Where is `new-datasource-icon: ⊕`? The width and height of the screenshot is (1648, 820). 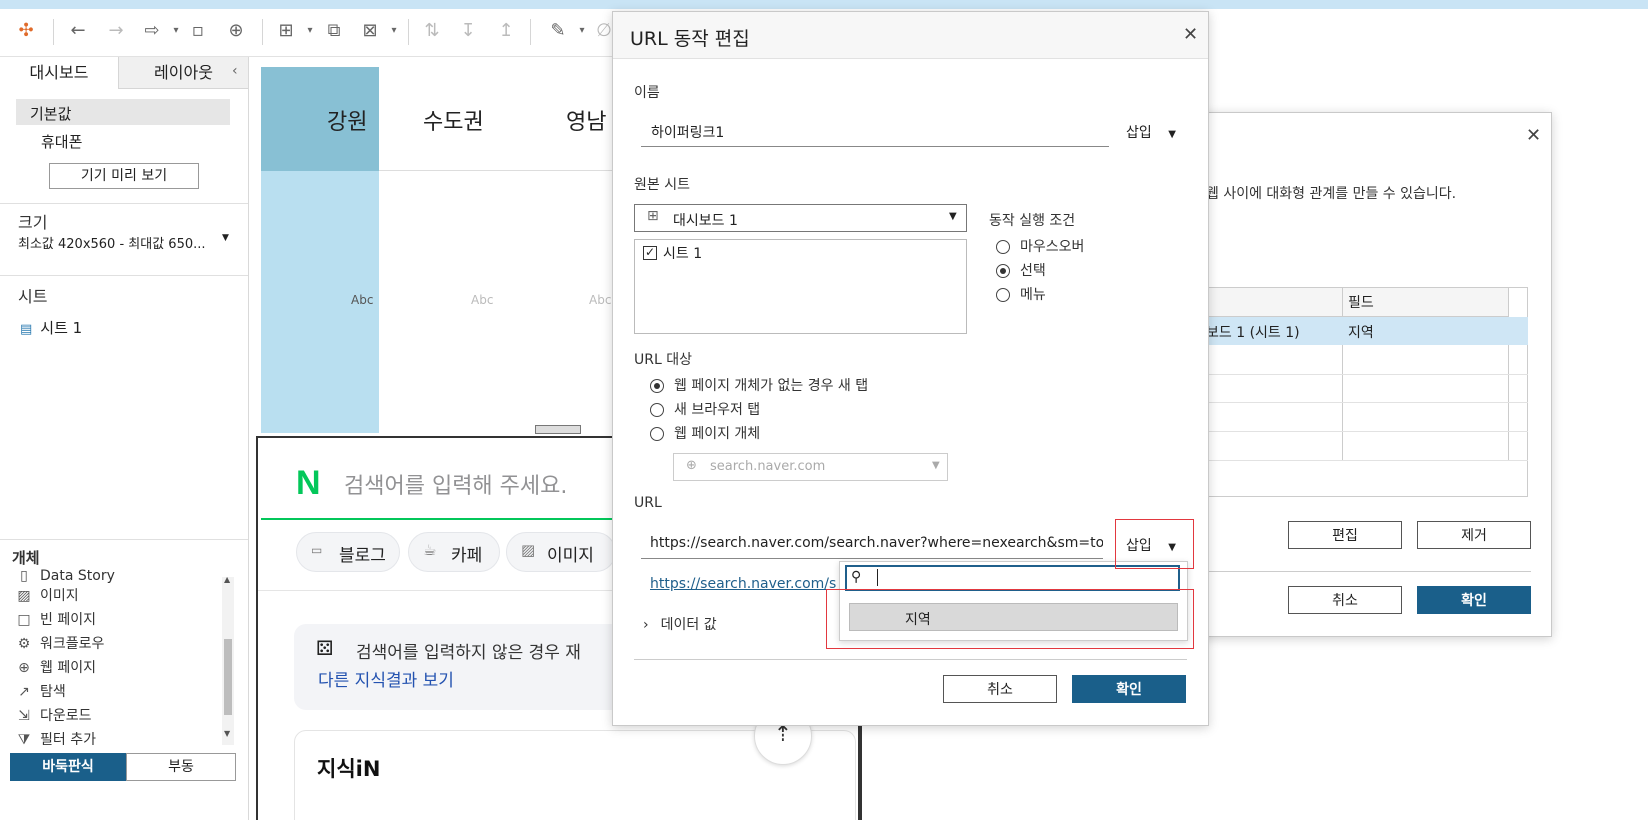
new-datasource-icon: ⊕ is located at coordinates (236, 31).